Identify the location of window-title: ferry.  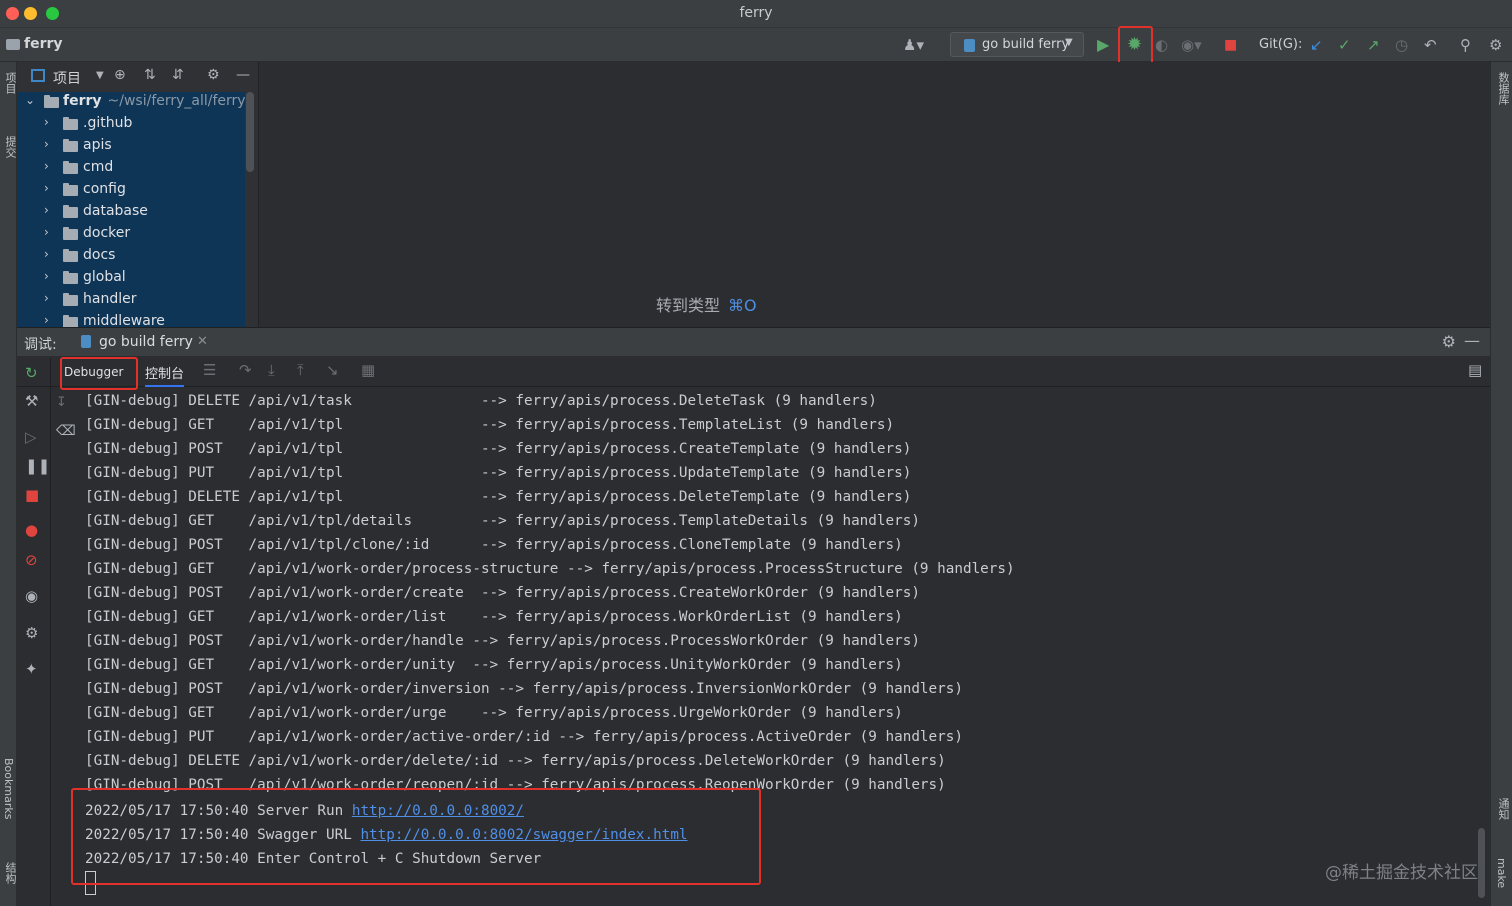
(756, 13).